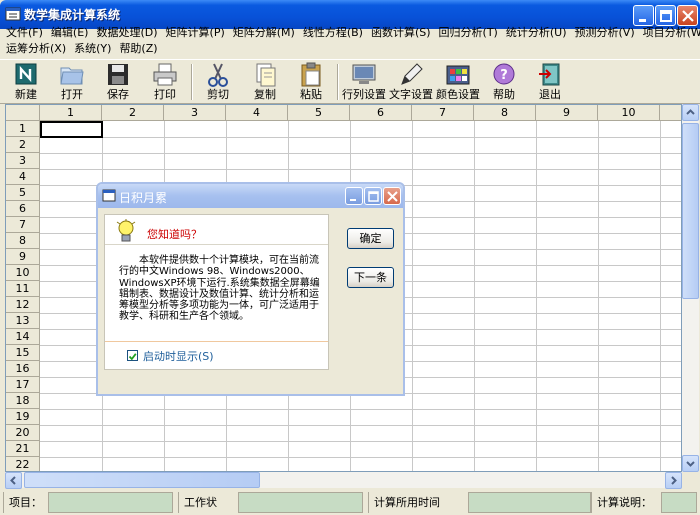 This screenshot has height=515, width=700. Describe the element at coordinates (138, 49) in the screenshot. I see `menu-help: 帮助(Z)` at that location.